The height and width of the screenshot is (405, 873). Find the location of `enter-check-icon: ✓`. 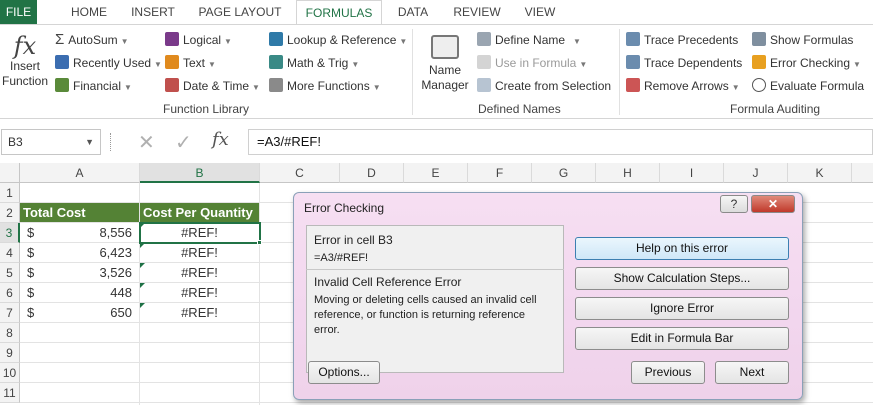

enter-check-icon: ✓ is located at coordinates (183, 142).